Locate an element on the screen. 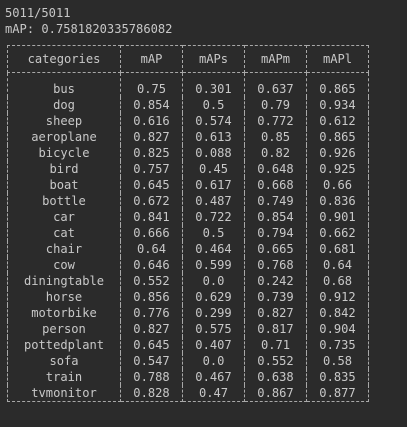 The width and height of the screenshot is (407, 427). map-cell: 0.776 is located at coordinates (151, 313).